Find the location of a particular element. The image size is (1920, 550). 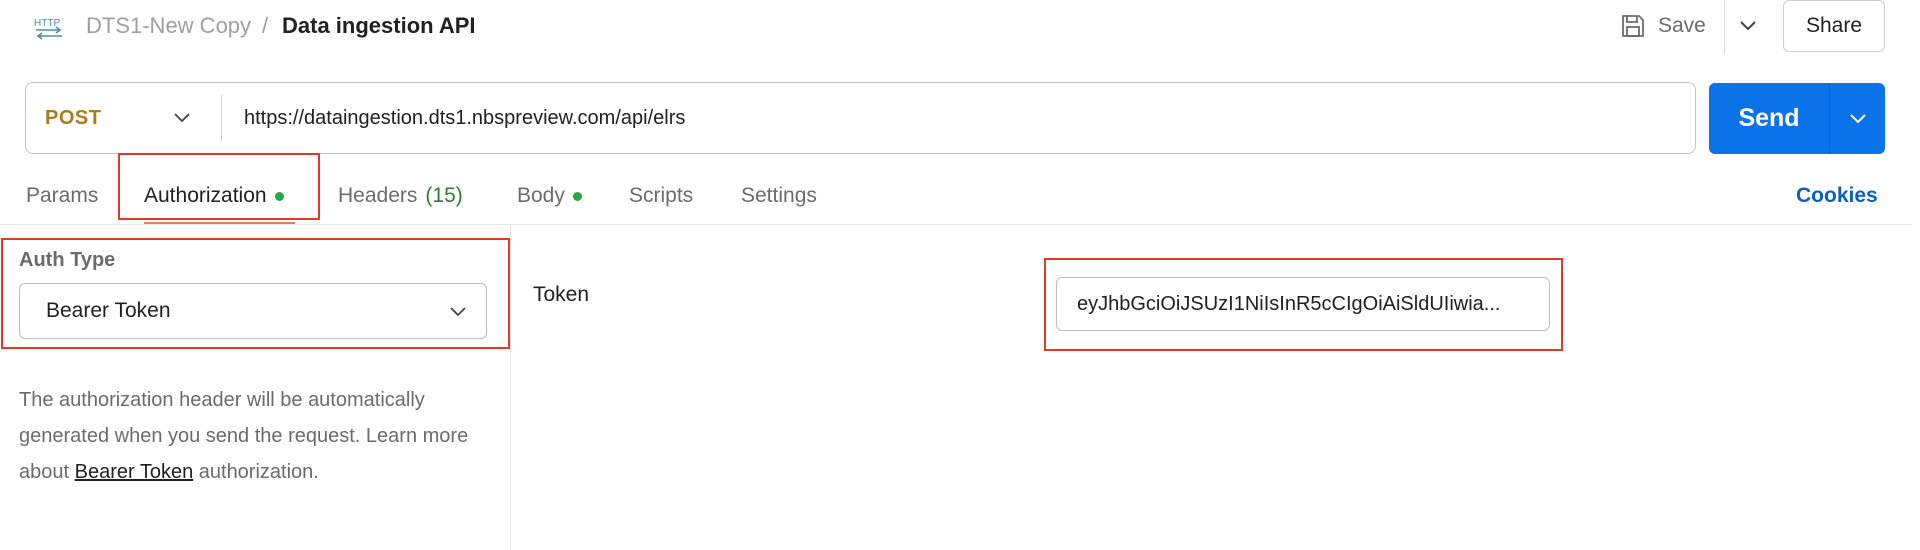

cookies-link: Cookies is located at coordinates (1837, 196).